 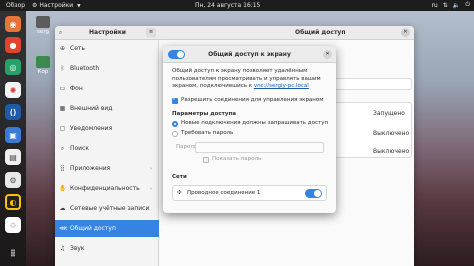 I want to click on notifications-icon: ▢, so click(x=62, y=128).